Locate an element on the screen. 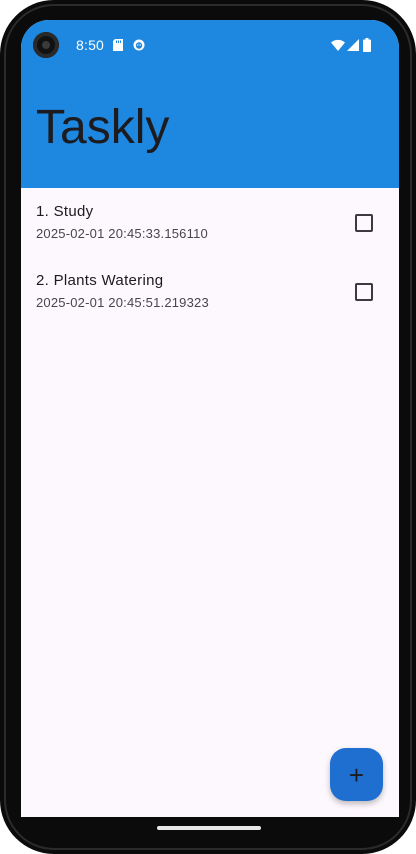  plus-icon: + is located at coordinates (356, 774).